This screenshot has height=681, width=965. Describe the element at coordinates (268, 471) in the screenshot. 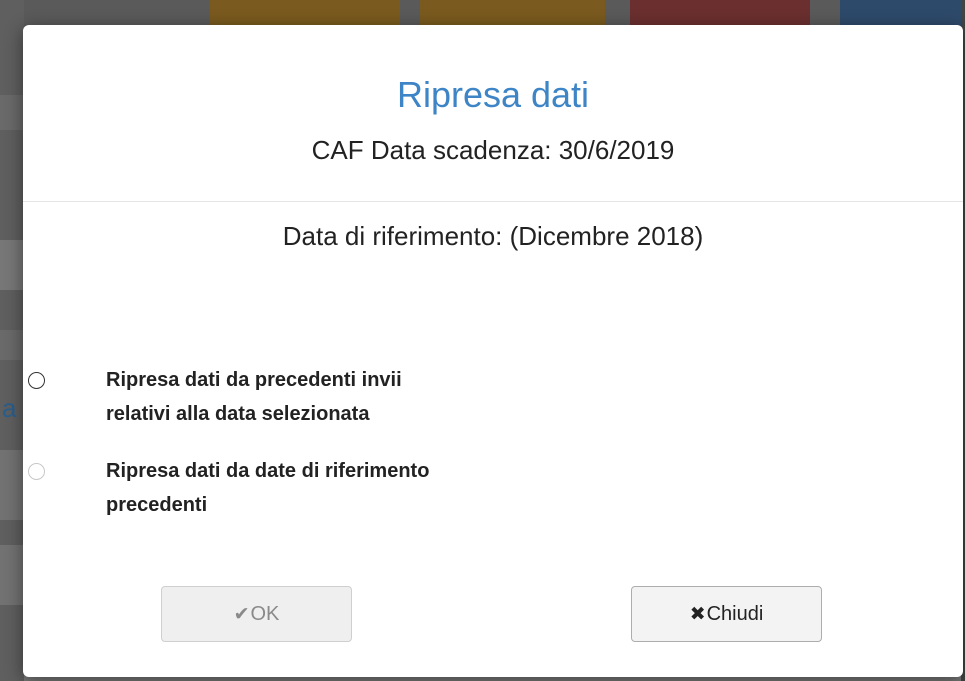

I see `option-label-line: Ripresa dati da date di riferimento` at that location.